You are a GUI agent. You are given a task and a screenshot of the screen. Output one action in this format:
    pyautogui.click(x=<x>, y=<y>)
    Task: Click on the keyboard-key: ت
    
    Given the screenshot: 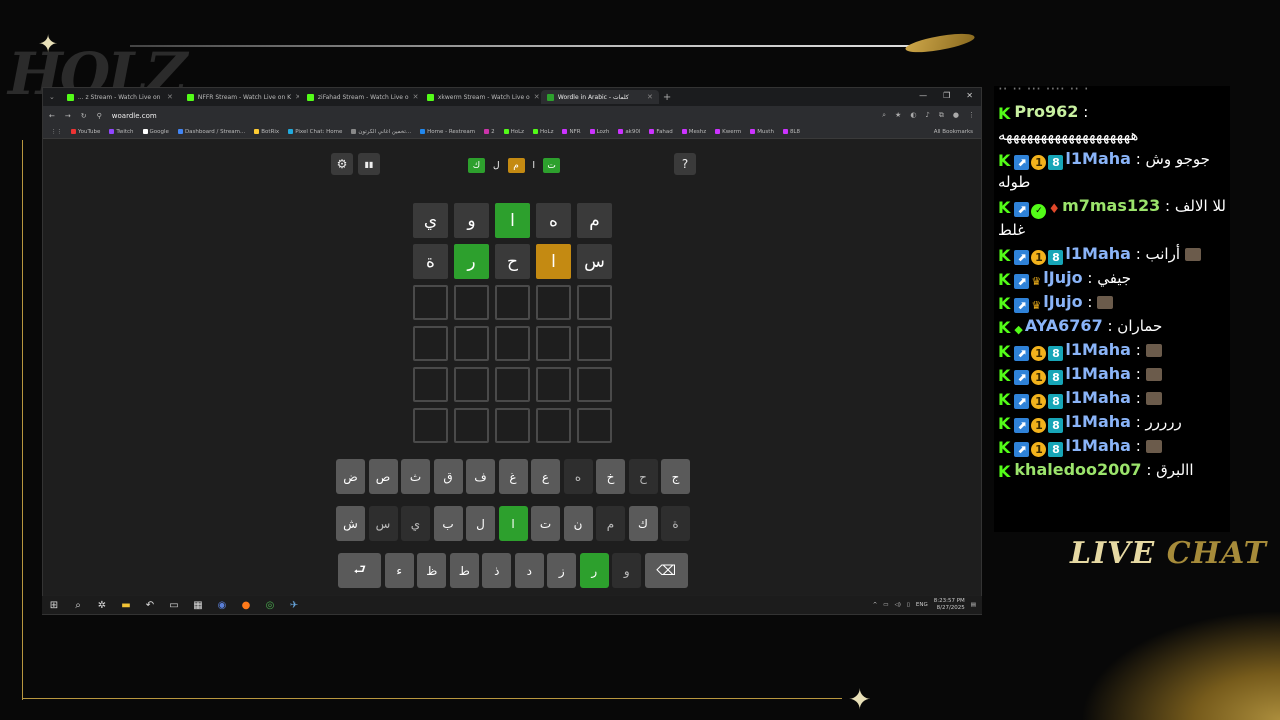 What is the action you would take?
    pyautogui.click(x=545, y=523)
    